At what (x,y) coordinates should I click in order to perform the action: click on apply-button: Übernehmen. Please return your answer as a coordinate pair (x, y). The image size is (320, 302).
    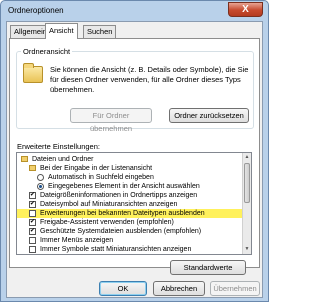
    Looking at the image, I should click on (235, 288).